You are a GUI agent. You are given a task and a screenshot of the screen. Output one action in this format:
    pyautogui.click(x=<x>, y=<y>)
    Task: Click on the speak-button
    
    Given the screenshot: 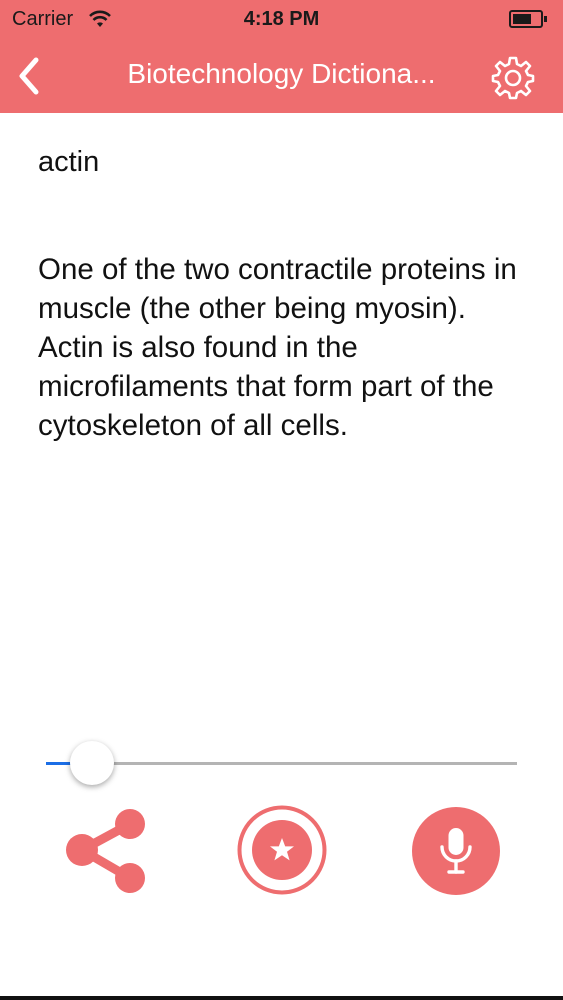 What is the action you would take?
    pyautogui.click(x=456, y=851)
    